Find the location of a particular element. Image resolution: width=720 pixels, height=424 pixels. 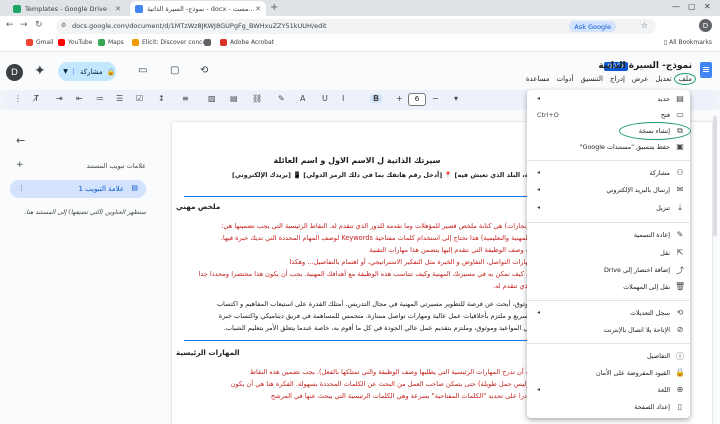

share-button: ▼ مشاركة 🔒 is located at coordinates (87, 71).